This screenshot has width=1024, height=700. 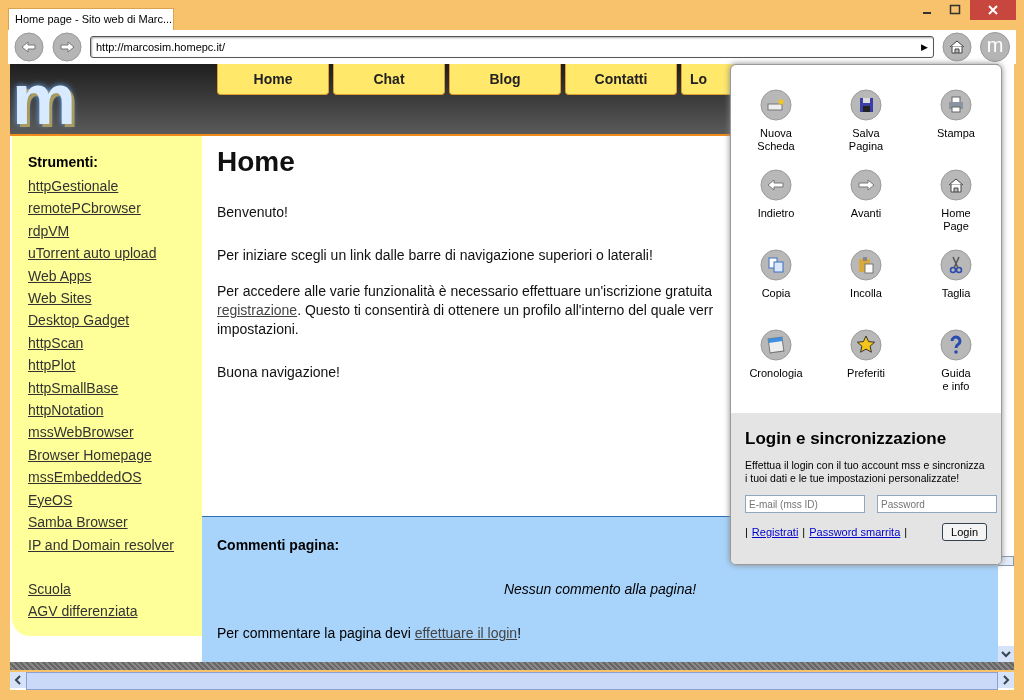 What do you see at coordinates (389, 79) in the screenshot?
I see `nav-tab: Chat` at bounding box center [389, 79].